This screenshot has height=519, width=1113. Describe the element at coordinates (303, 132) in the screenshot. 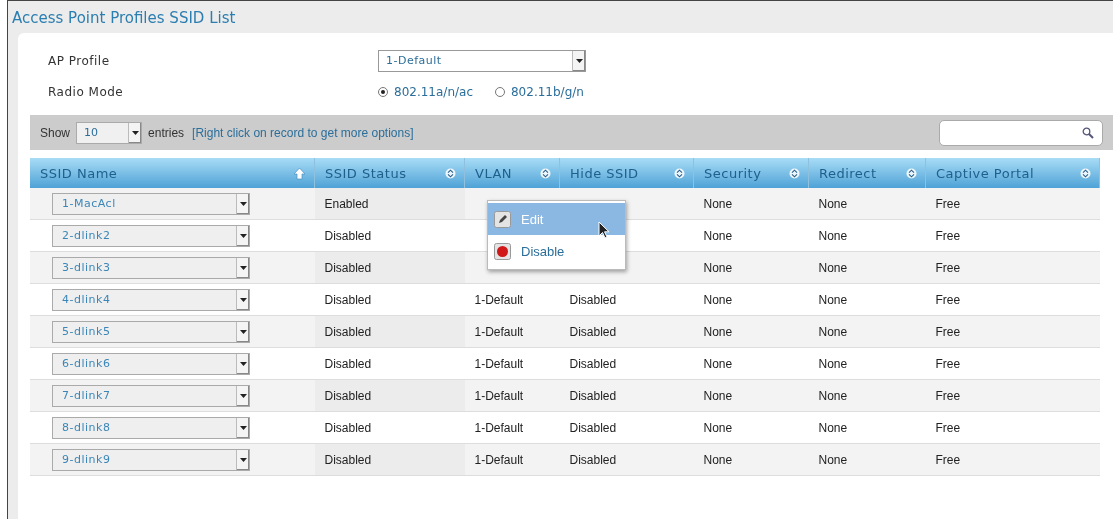

I see `hint-text: [Right click on record to get more options]` at that location.